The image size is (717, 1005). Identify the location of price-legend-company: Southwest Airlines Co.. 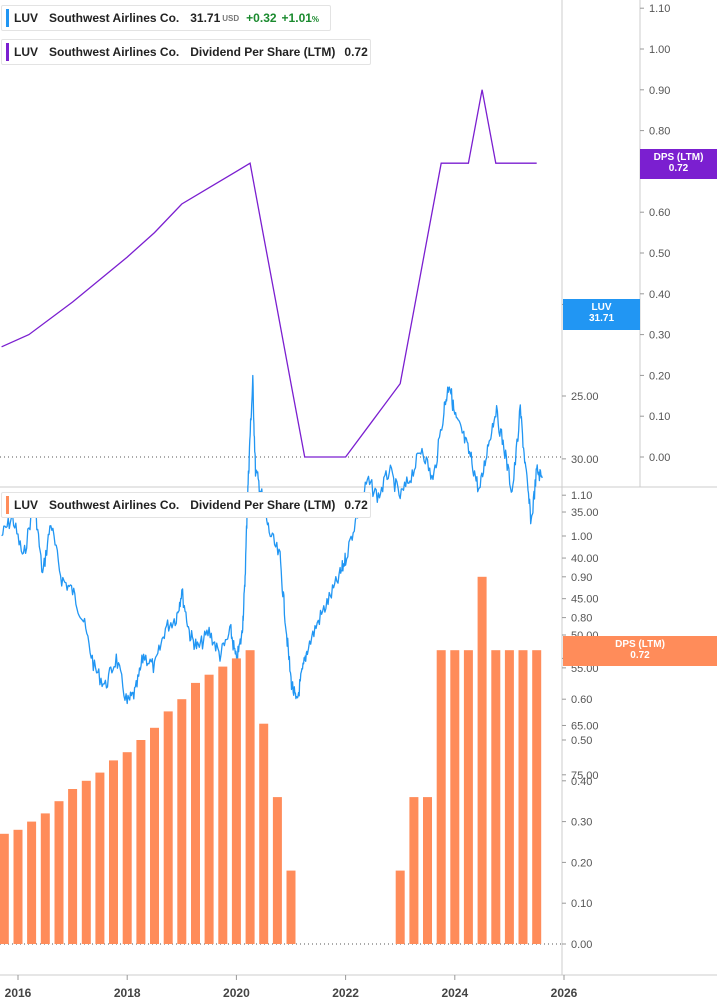
(114, 18).